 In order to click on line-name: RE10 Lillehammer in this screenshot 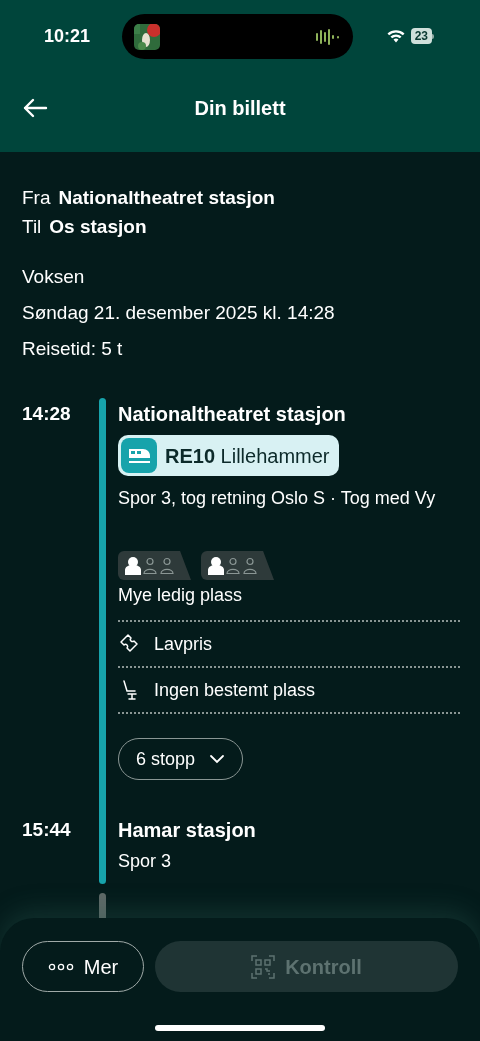, I will do `click(247, 456)`.